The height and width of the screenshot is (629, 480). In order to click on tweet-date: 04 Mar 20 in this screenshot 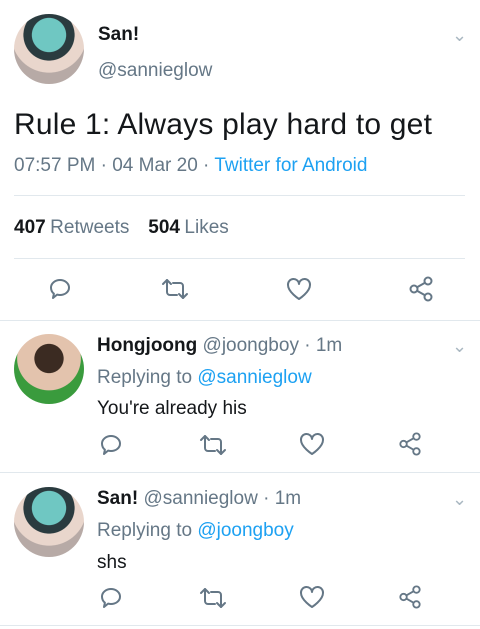, I will do `click(155, 165)`.